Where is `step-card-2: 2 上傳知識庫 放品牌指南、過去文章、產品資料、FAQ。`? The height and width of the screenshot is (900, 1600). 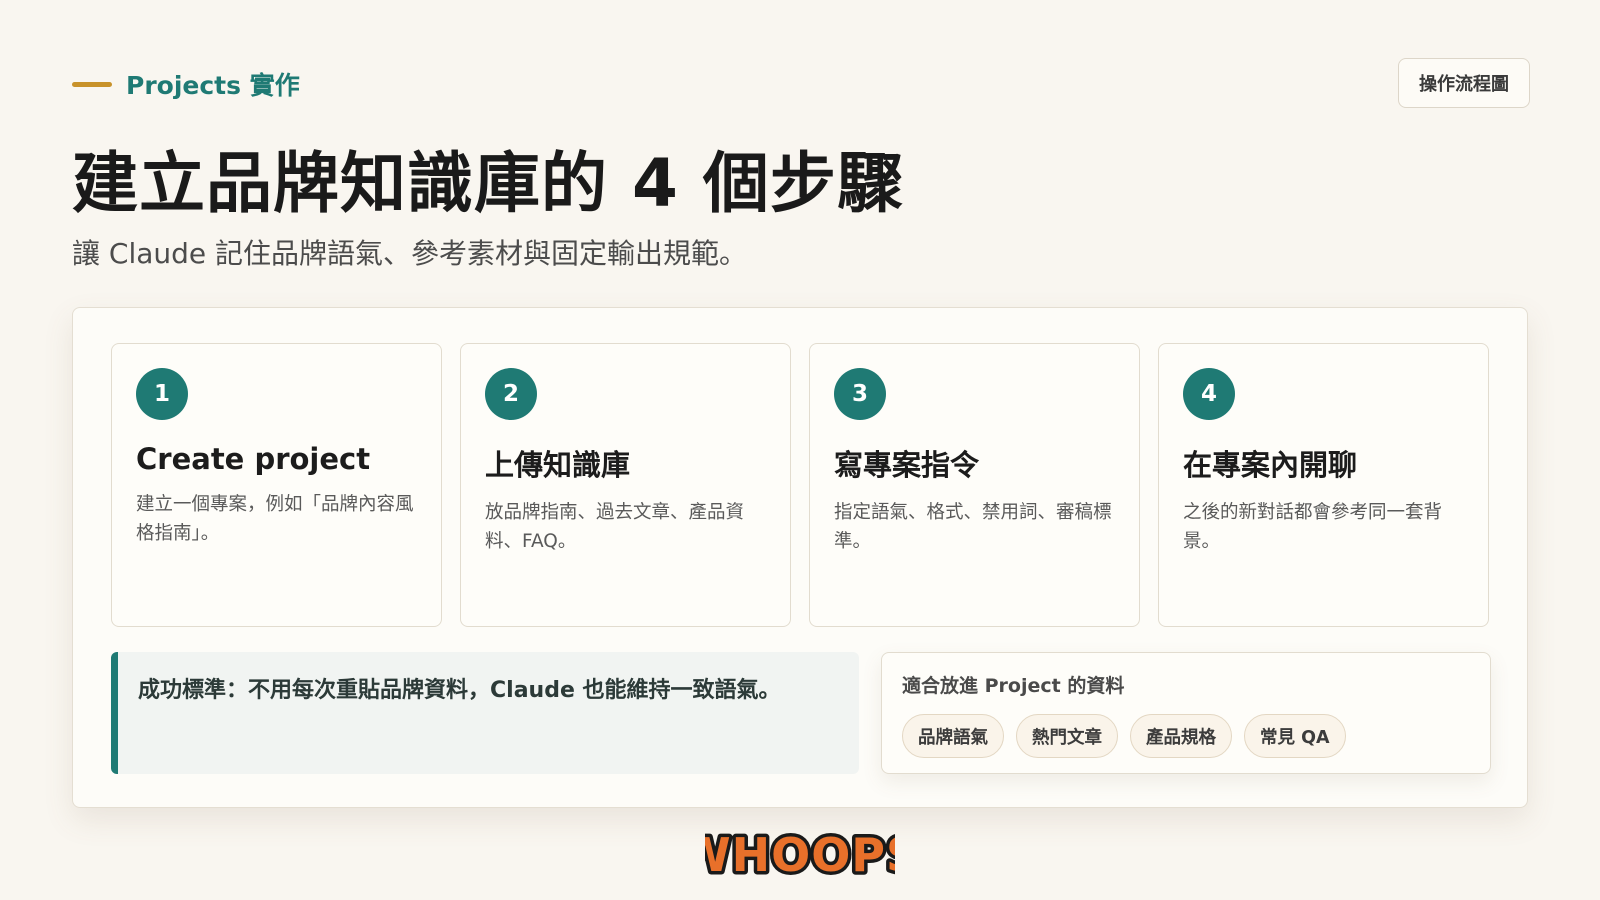 step-card-2: 2 上傳知識庫 放品牌指南、過去文章、產品資料、FAQ。 is located at coordinates (625, 485).